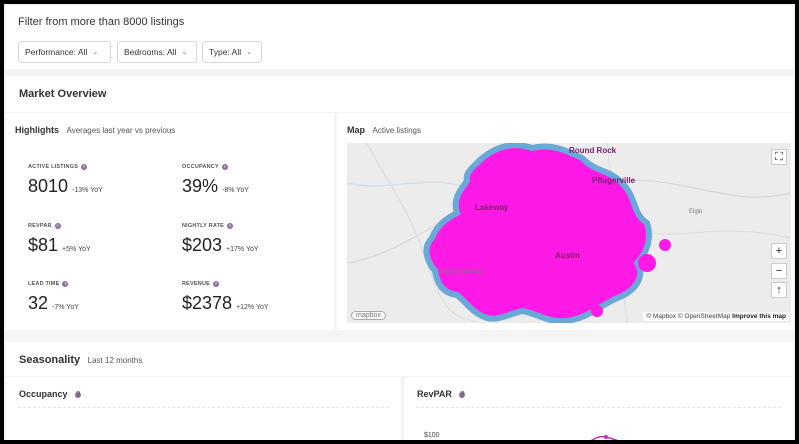 The image size is (799, 444). I want to click on metric-revpar: REVPAR? $81 +5% YoY, so click(98, 239).